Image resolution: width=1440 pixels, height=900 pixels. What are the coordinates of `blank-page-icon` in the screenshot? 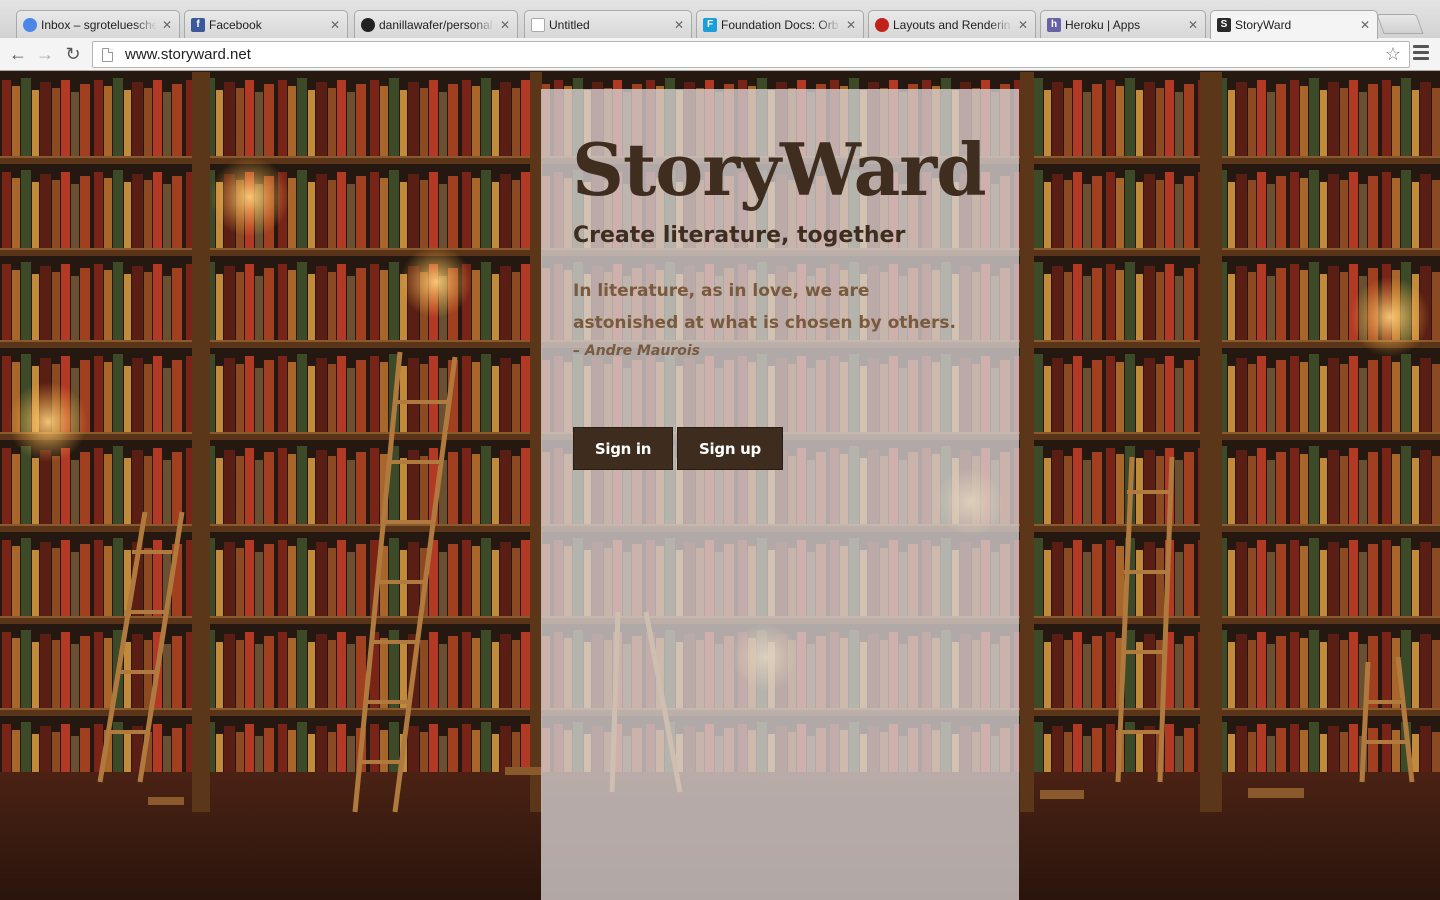 It's located at (538, 24).